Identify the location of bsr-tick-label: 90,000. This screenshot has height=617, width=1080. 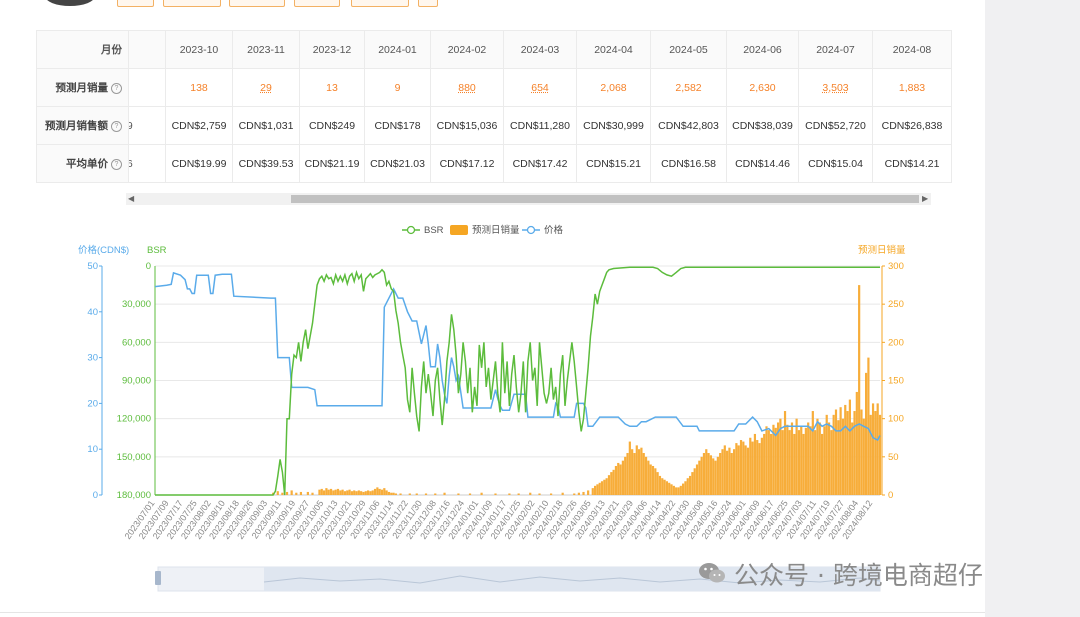
(136, 381).